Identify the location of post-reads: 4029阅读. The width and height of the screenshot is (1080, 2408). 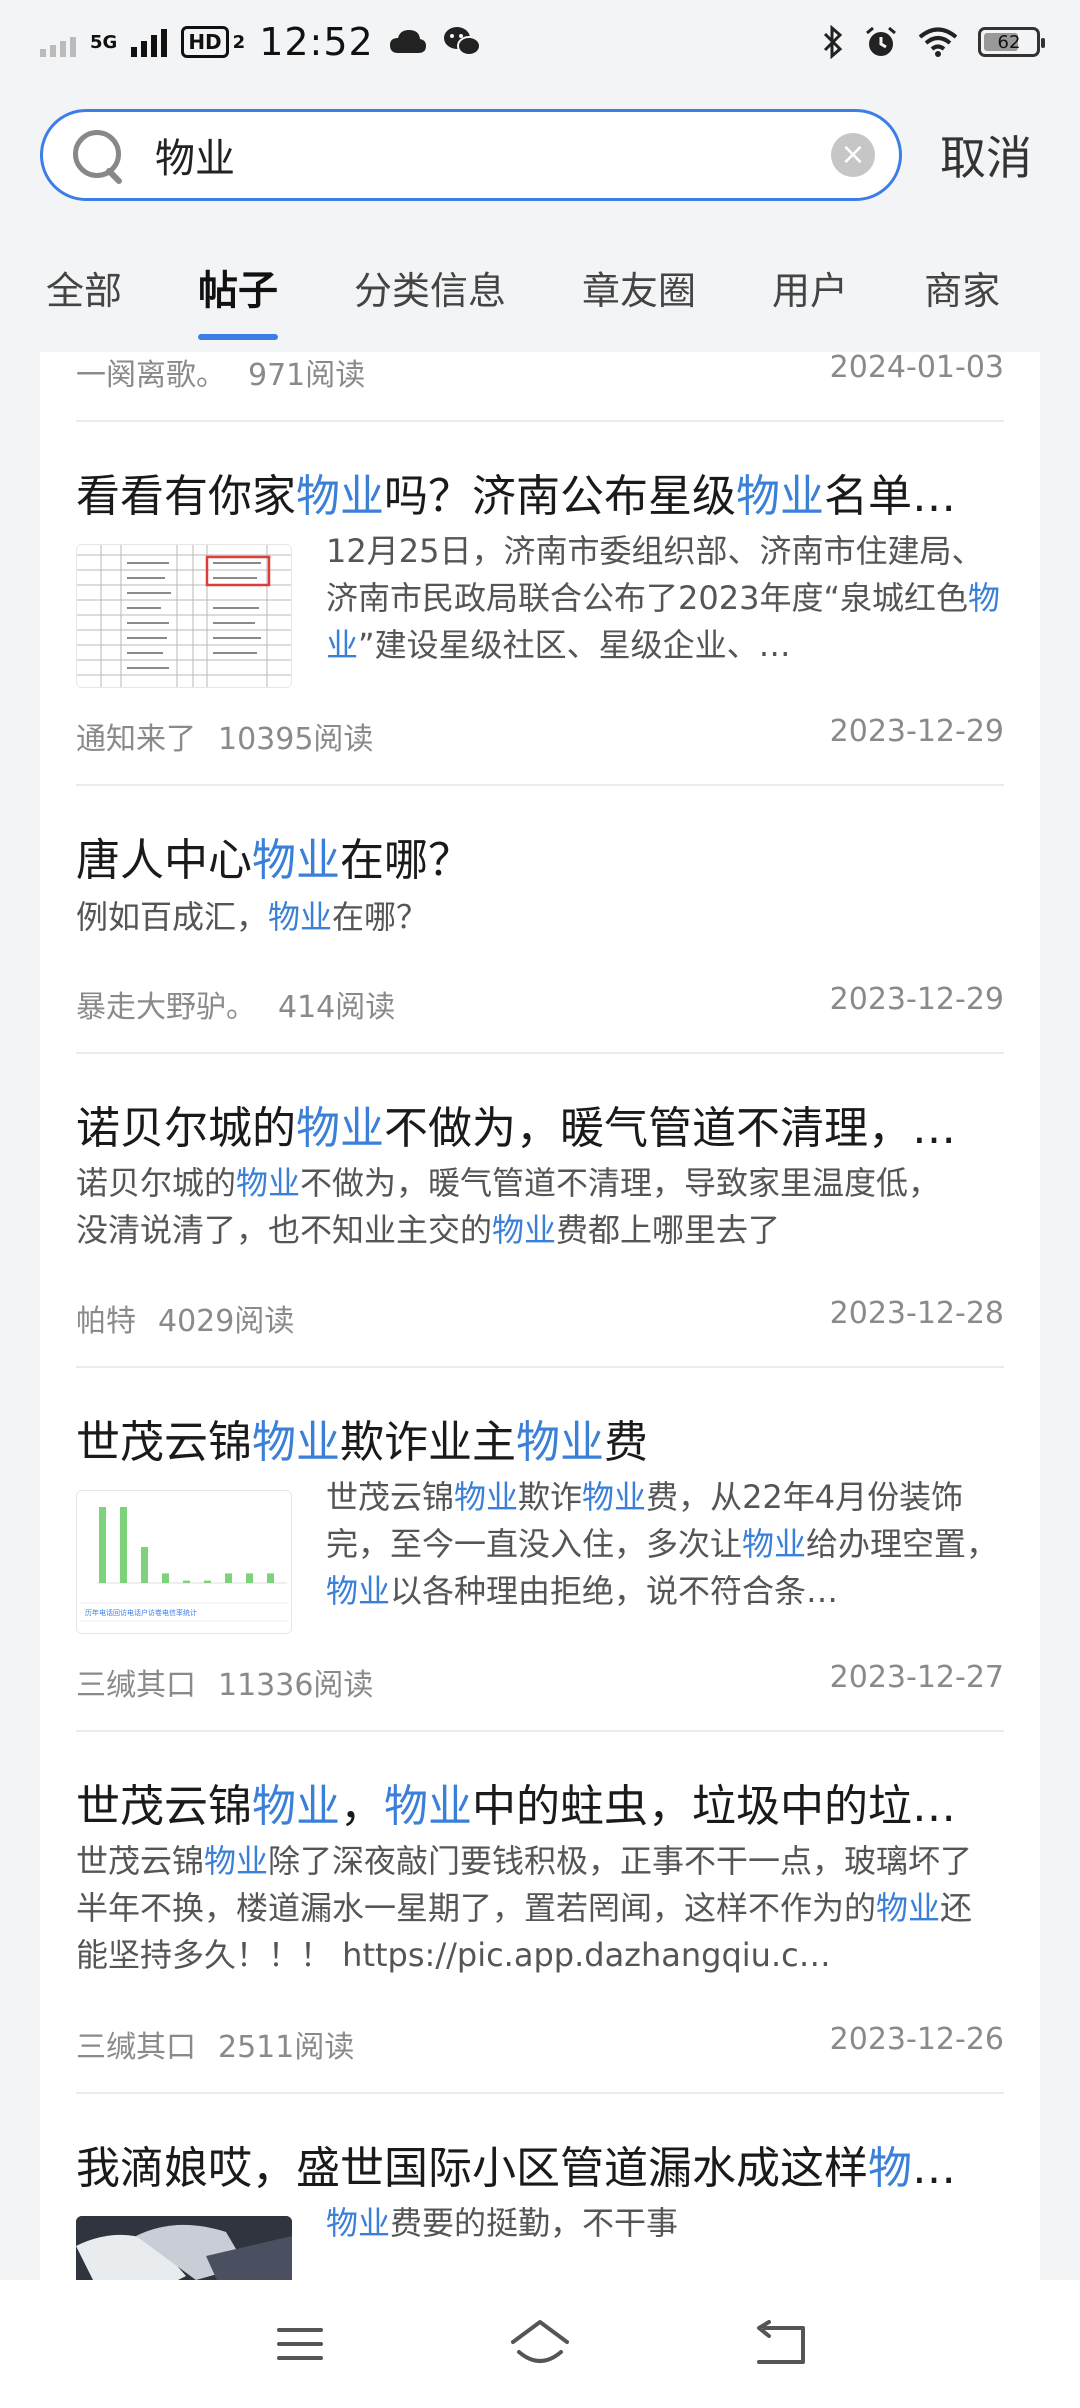
(226, 1321).